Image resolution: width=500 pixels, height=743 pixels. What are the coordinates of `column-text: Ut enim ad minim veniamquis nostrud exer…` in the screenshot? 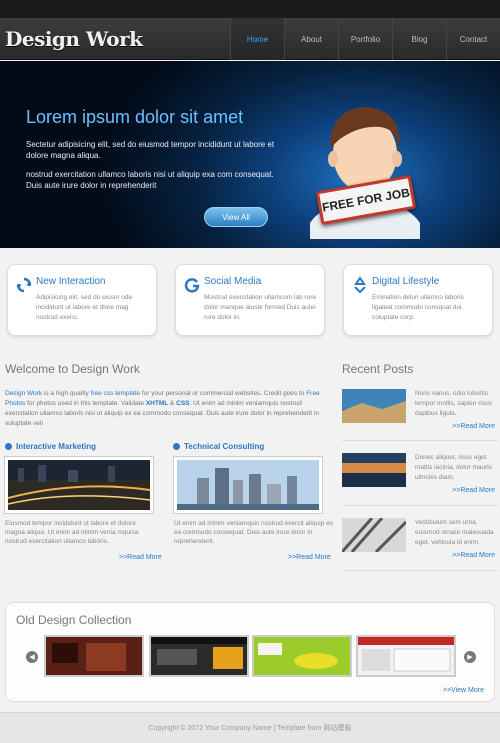 It's located at (253, 532).